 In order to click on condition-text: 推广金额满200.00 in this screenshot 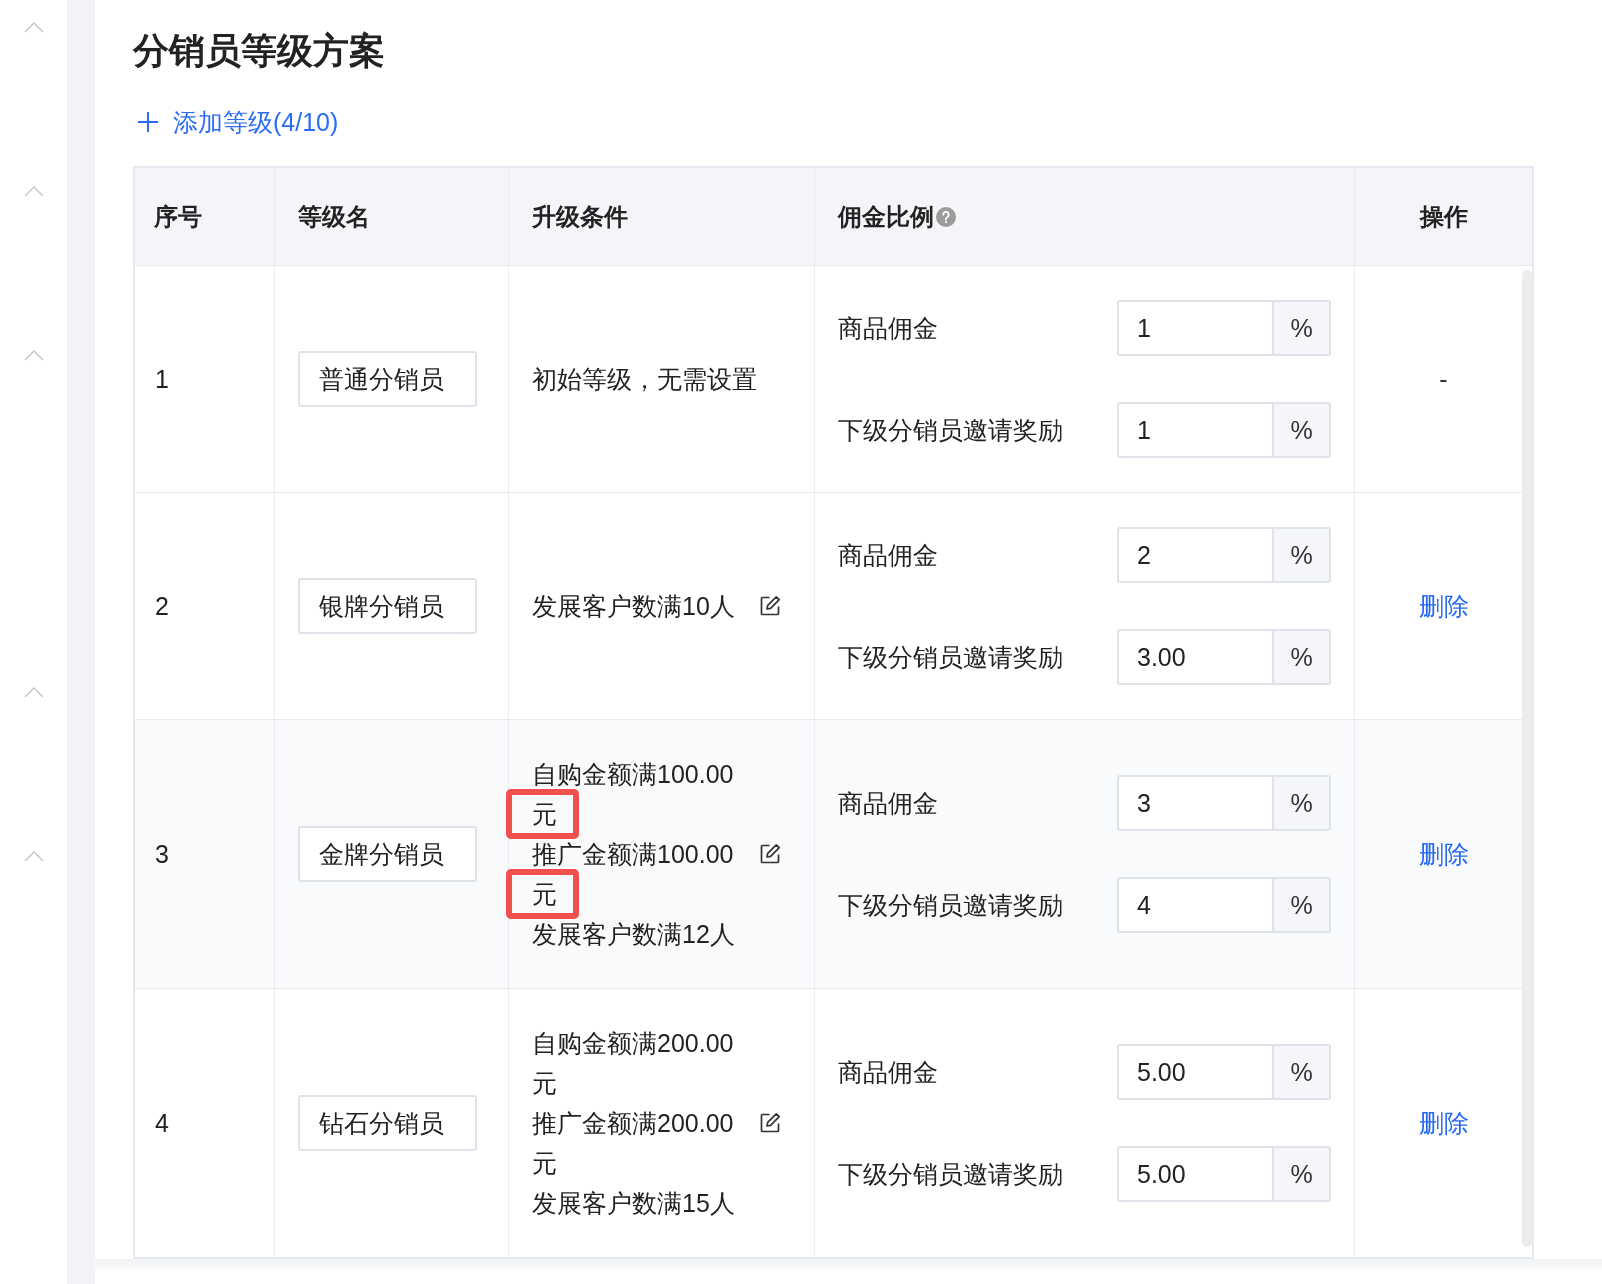, I will do `click(633, 1123)`.